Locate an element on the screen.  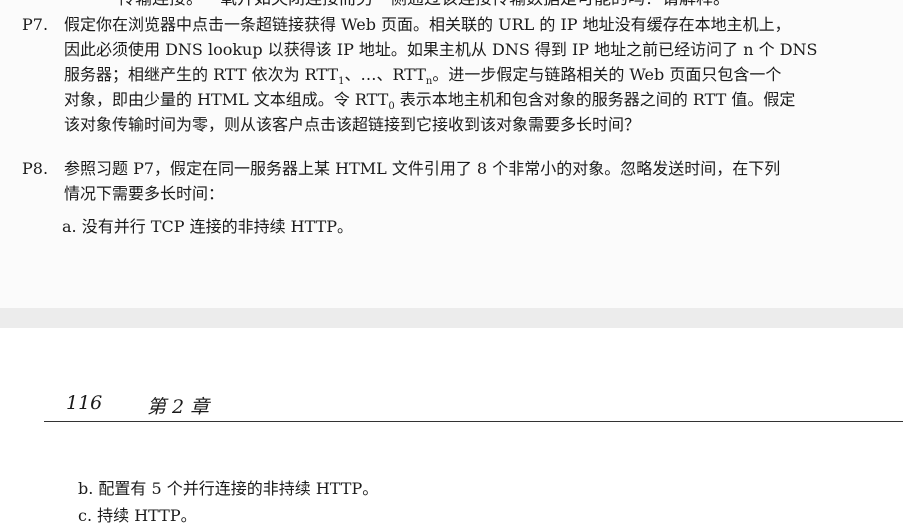
problem-item-a: a. 没有并行 TCP 连接的非持续 HTTP。 is located at coordinates (208, 226).